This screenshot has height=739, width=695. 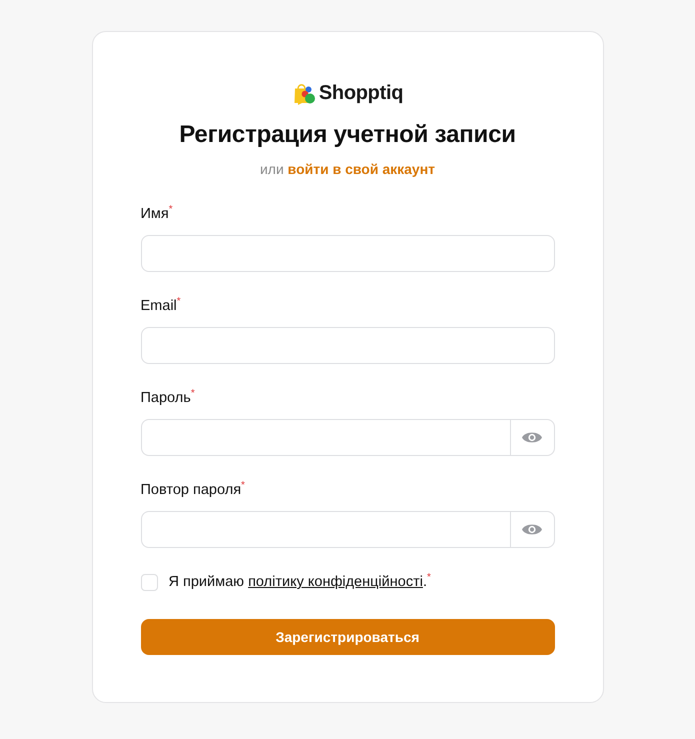 I want to click on page-title: Регистрация учетной записи, so click(x=347, y=135).